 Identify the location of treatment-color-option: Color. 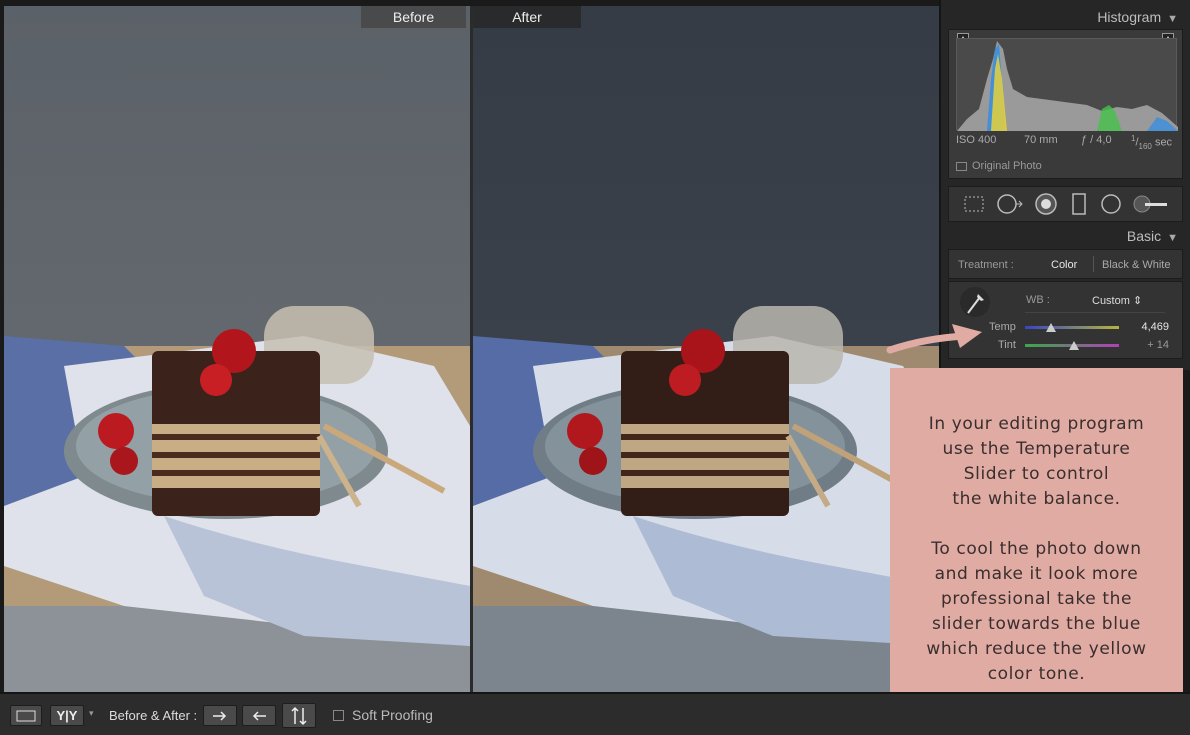
(1064, 265).